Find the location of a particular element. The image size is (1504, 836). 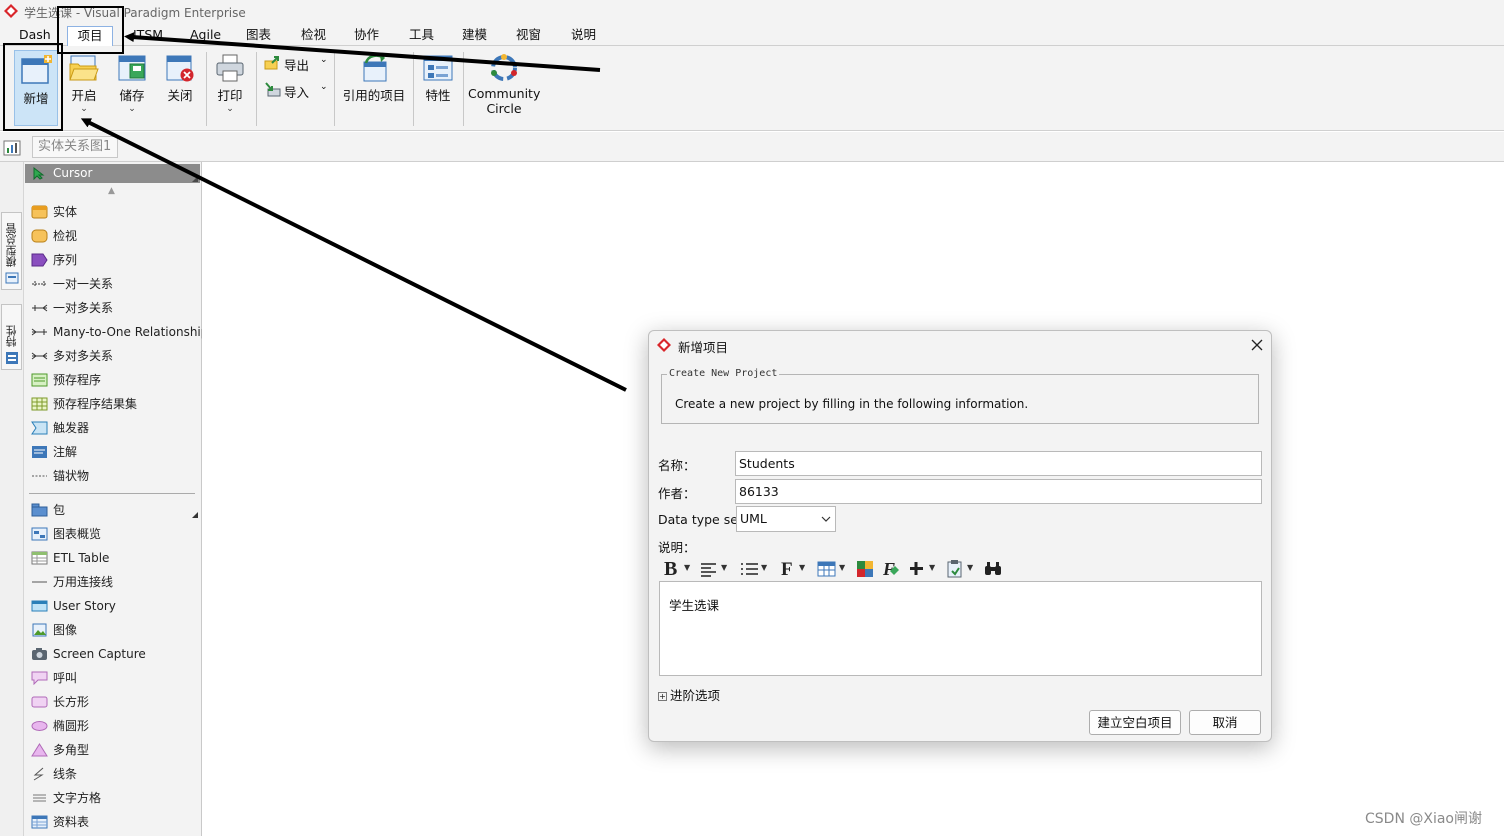

clear-format-button: F is located at coordinates (892, 568).